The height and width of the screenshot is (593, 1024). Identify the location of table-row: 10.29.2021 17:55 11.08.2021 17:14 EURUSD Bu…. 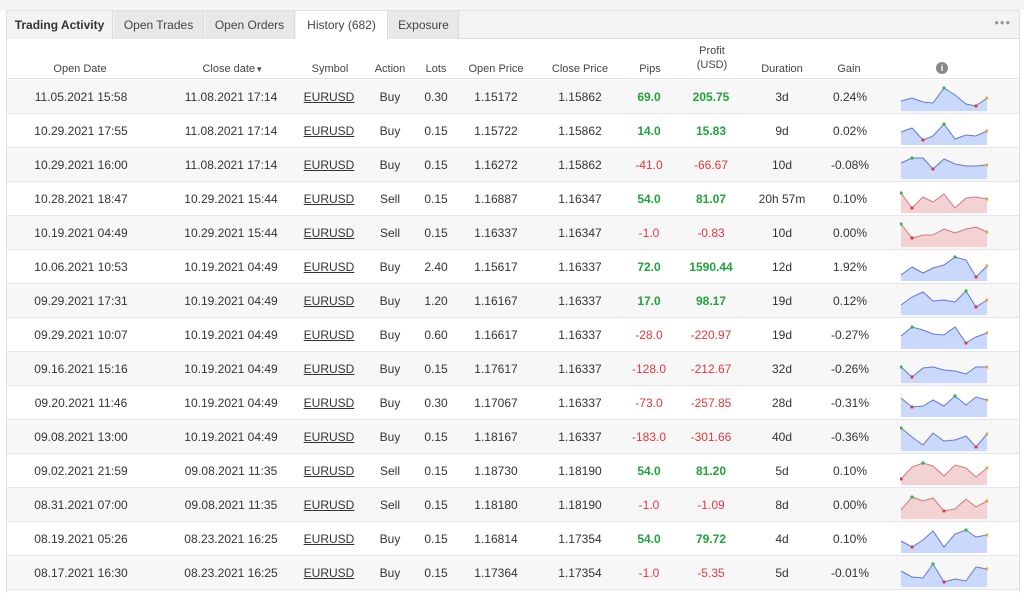
(513, 131).